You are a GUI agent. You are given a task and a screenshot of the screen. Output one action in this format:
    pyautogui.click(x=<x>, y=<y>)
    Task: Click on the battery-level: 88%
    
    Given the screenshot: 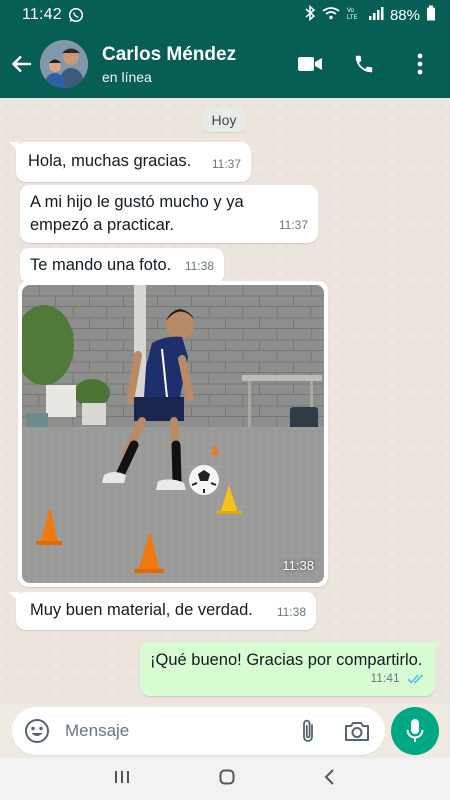 What is the action you would take?
    pyautogui.click(x=404, y=15)
    